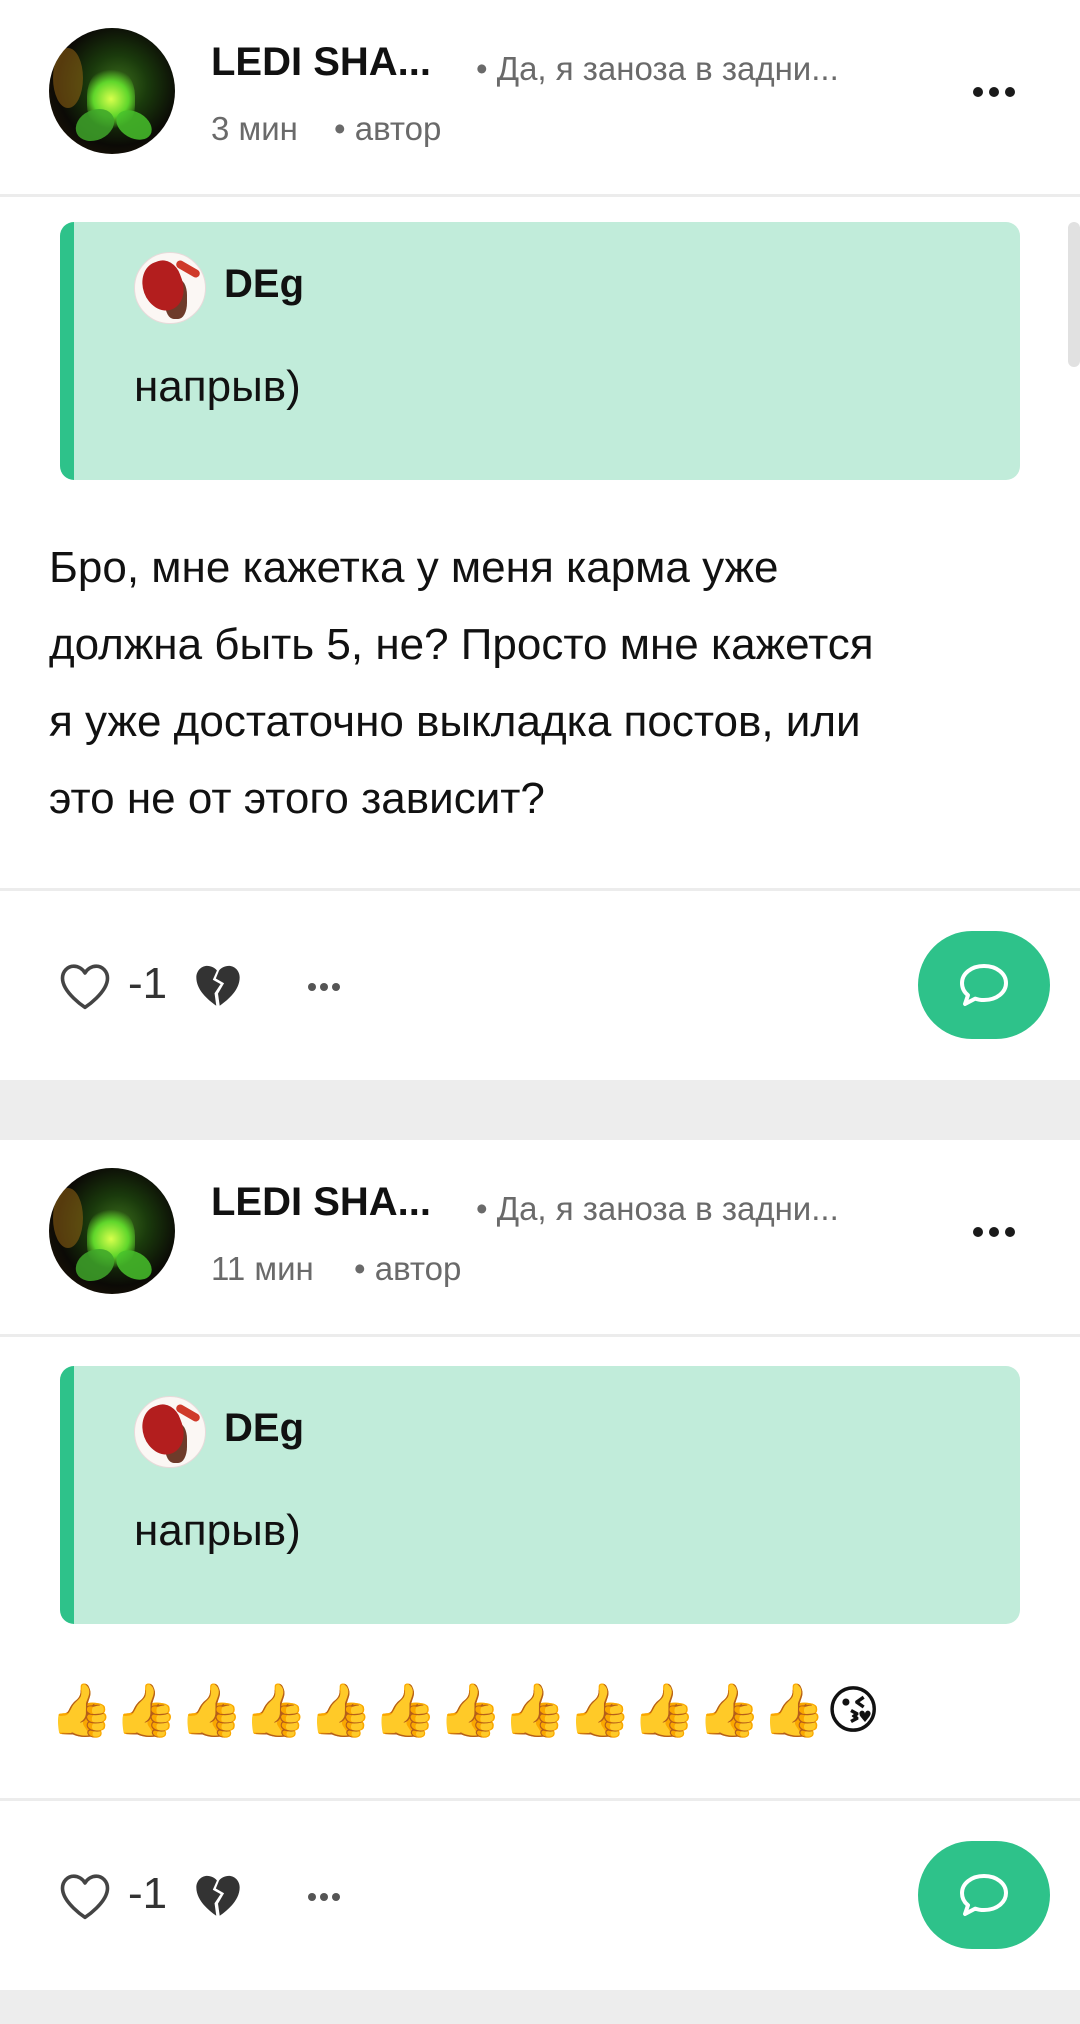 This screenshot has width=1080, height=2024. What do you see at coordinates (455, 721) in the screenshot?
I see `comment-body-line: я уже достаточно выкладка постов, или` at bounding box center [455, 721].